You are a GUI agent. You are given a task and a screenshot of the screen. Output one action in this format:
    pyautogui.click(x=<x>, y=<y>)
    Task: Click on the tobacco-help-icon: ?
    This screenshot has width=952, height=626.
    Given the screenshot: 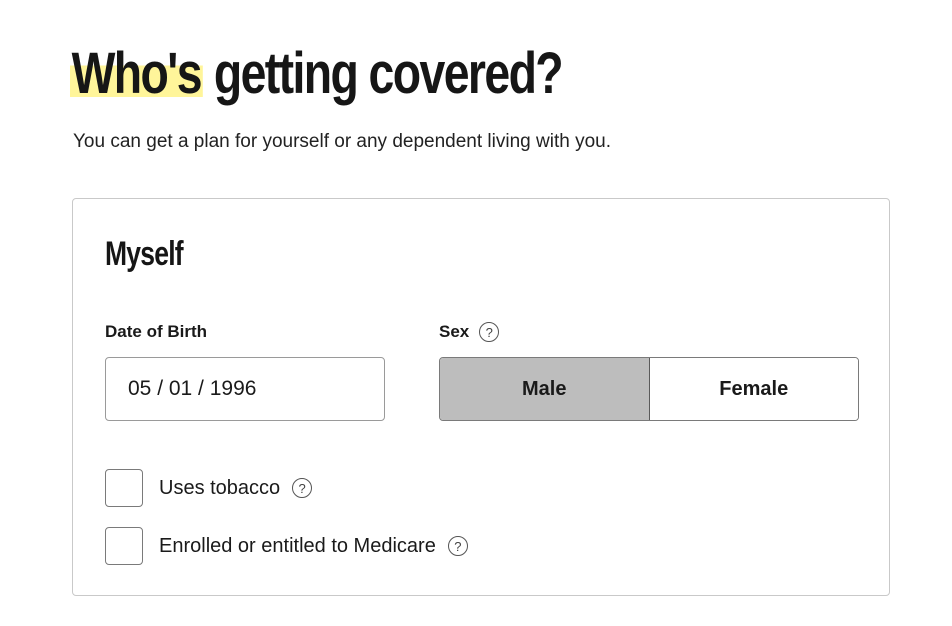 What is the action you would take?
    pyautogui.click(x=302, y=488)
    